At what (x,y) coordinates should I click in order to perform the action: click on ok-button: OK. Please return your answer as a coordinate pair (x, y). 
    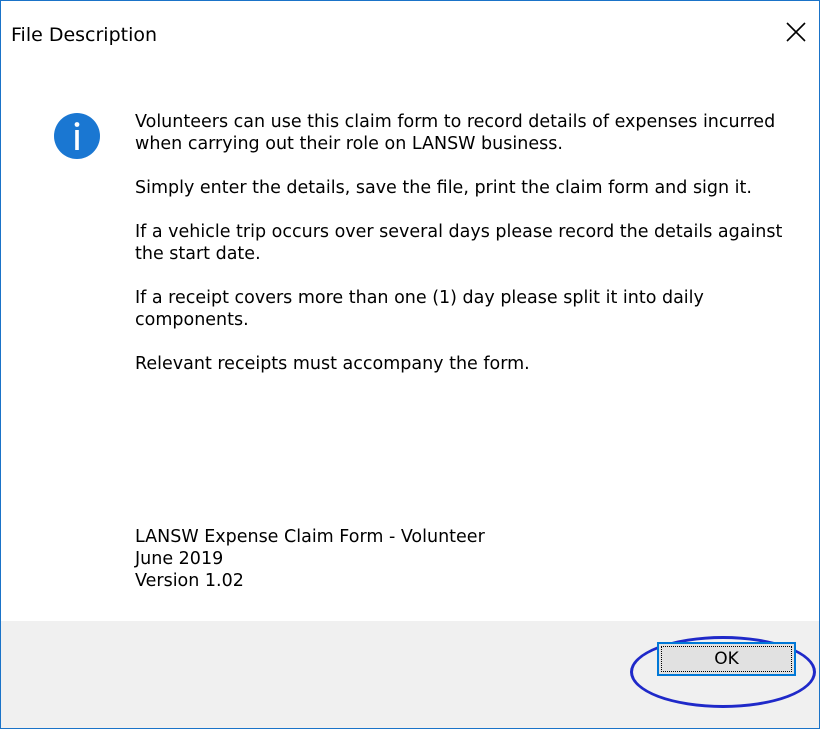
    Looking at the image, I should click on (726, 659).